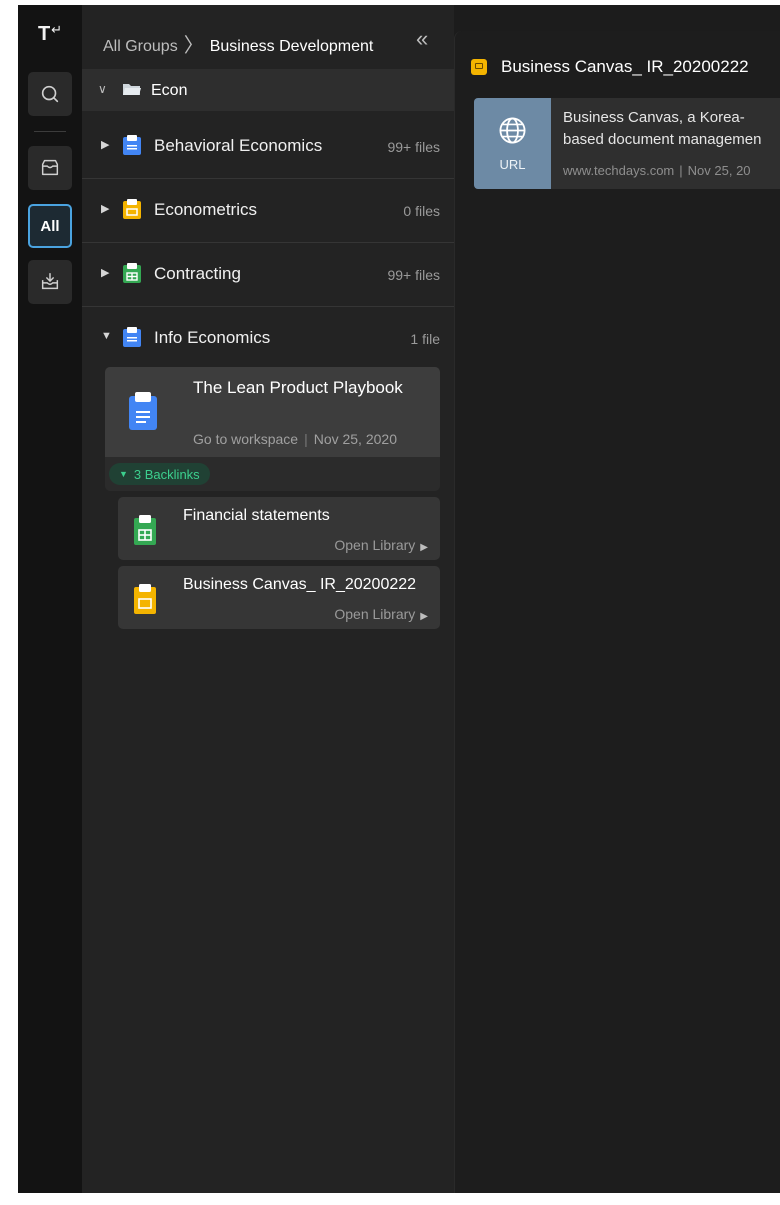  I want to click on all-button: All, so click(50, 226).